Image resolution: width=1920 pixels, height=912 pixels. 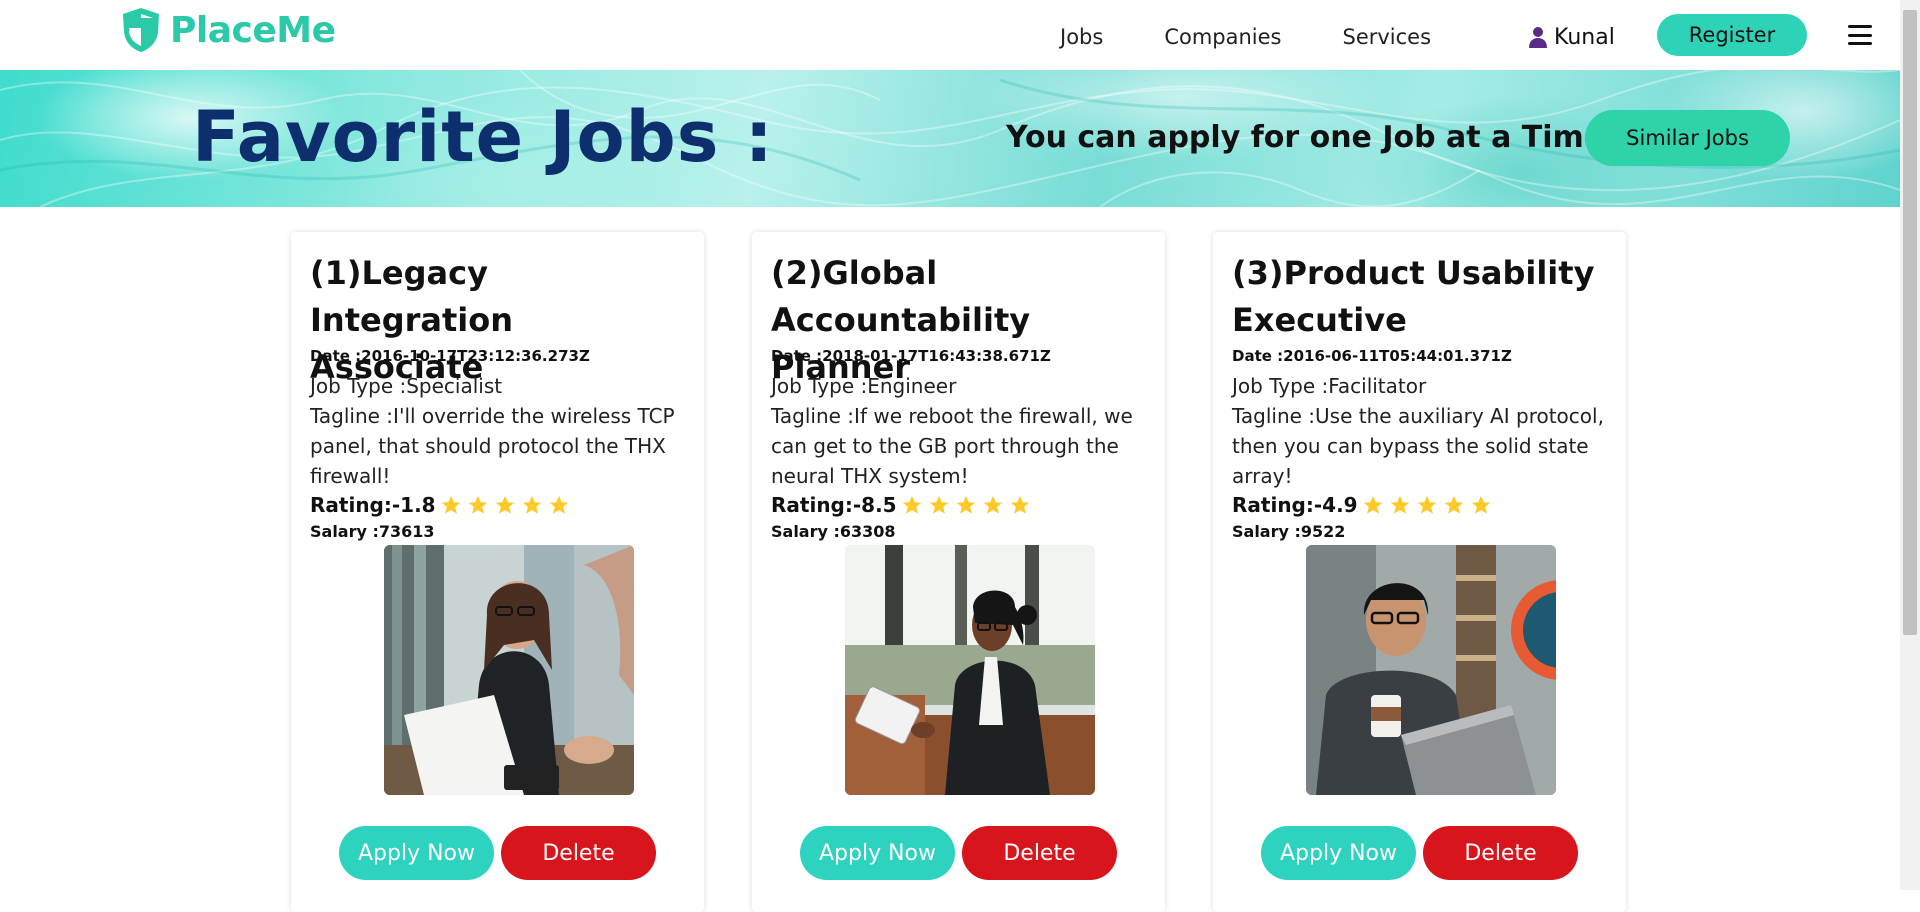 What do you see at coordinates (1860, 35) in the screenshot?
I see `hamburger-menu-icon` at bounding box center [1860, 35].